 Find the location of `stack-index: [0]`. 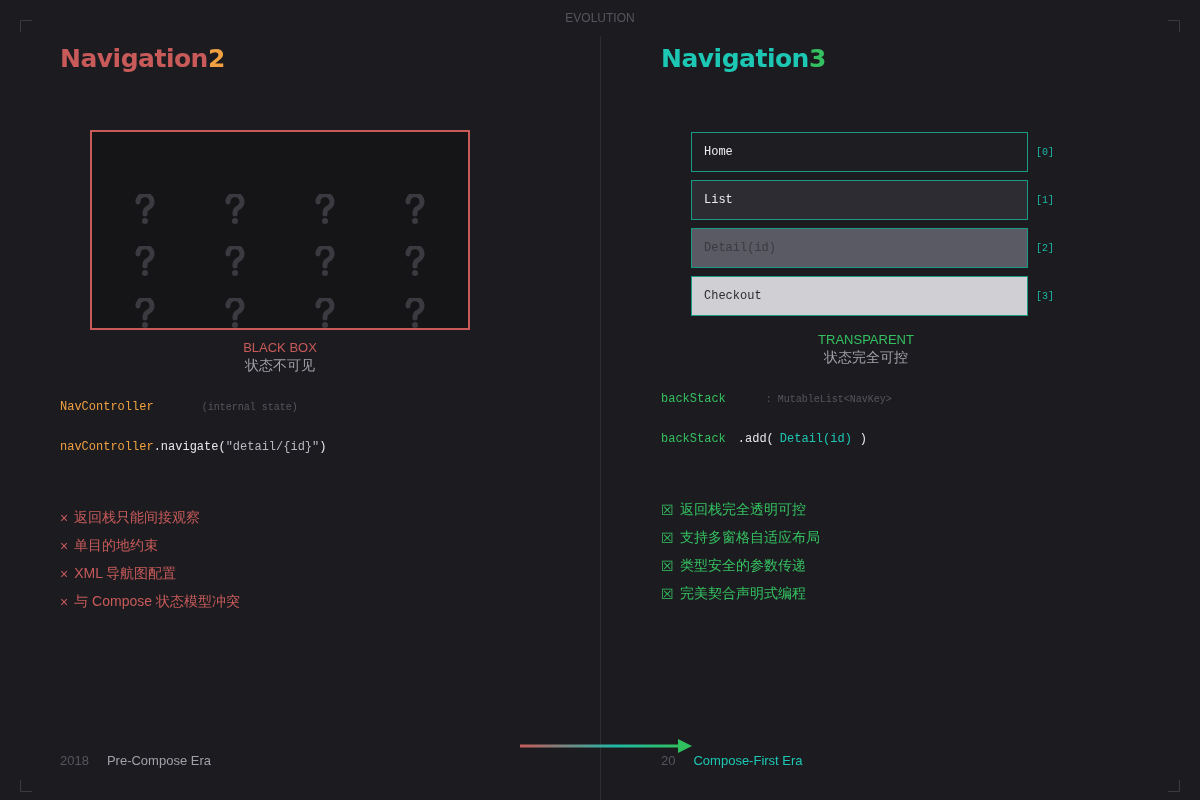

stack-index: [0] is located at coordinates (1045, 152).